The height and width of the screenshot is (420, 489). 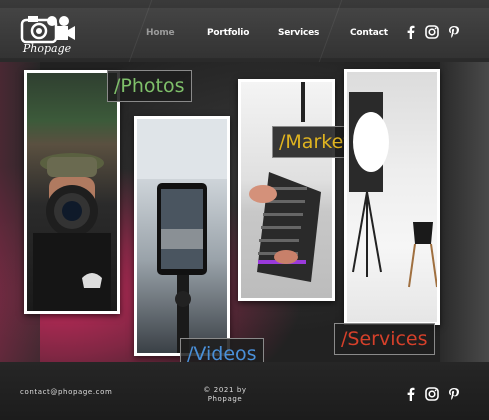 I want to click on logo: Phopage, so click(x=47, y=35).